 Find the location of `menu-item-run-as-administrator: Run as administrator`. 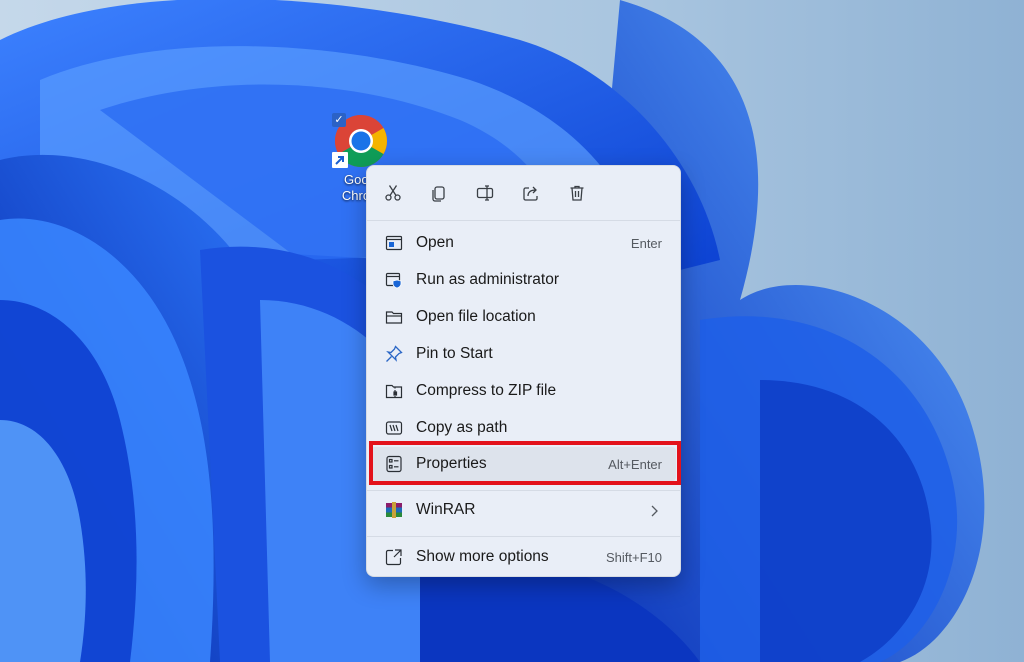

menu-item-run-as-administrator: Run as administrator is located at coordinates (523, 280).